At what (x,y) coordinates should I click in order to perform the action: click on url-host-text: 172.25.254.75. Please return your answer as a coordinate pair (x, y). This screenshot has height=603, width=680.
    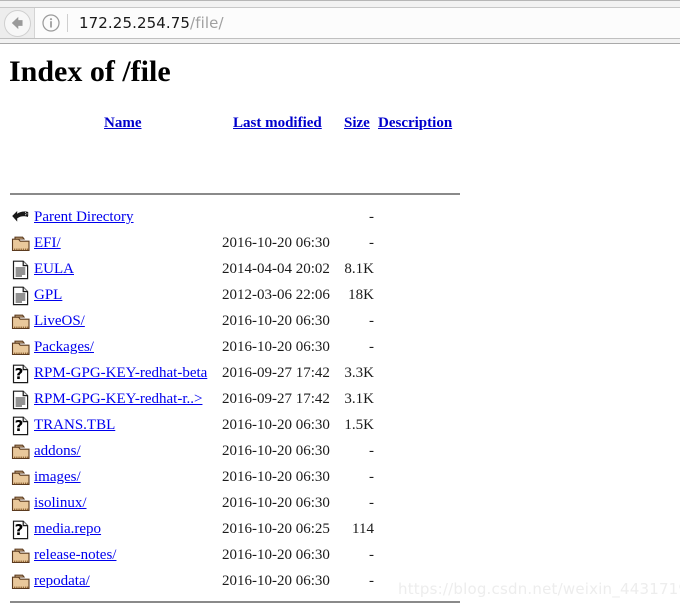
    Looking at the image, I should click on (135, 23).